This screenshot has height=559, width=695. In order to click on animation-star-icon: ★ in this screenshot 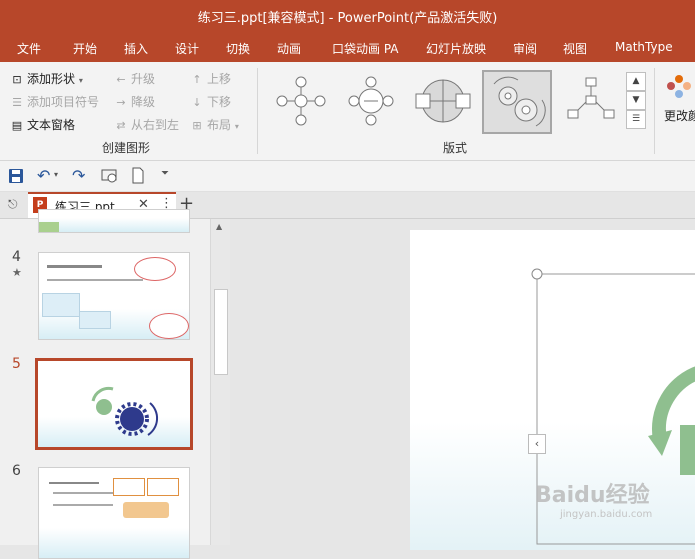, I will do `click(17, 272)`.